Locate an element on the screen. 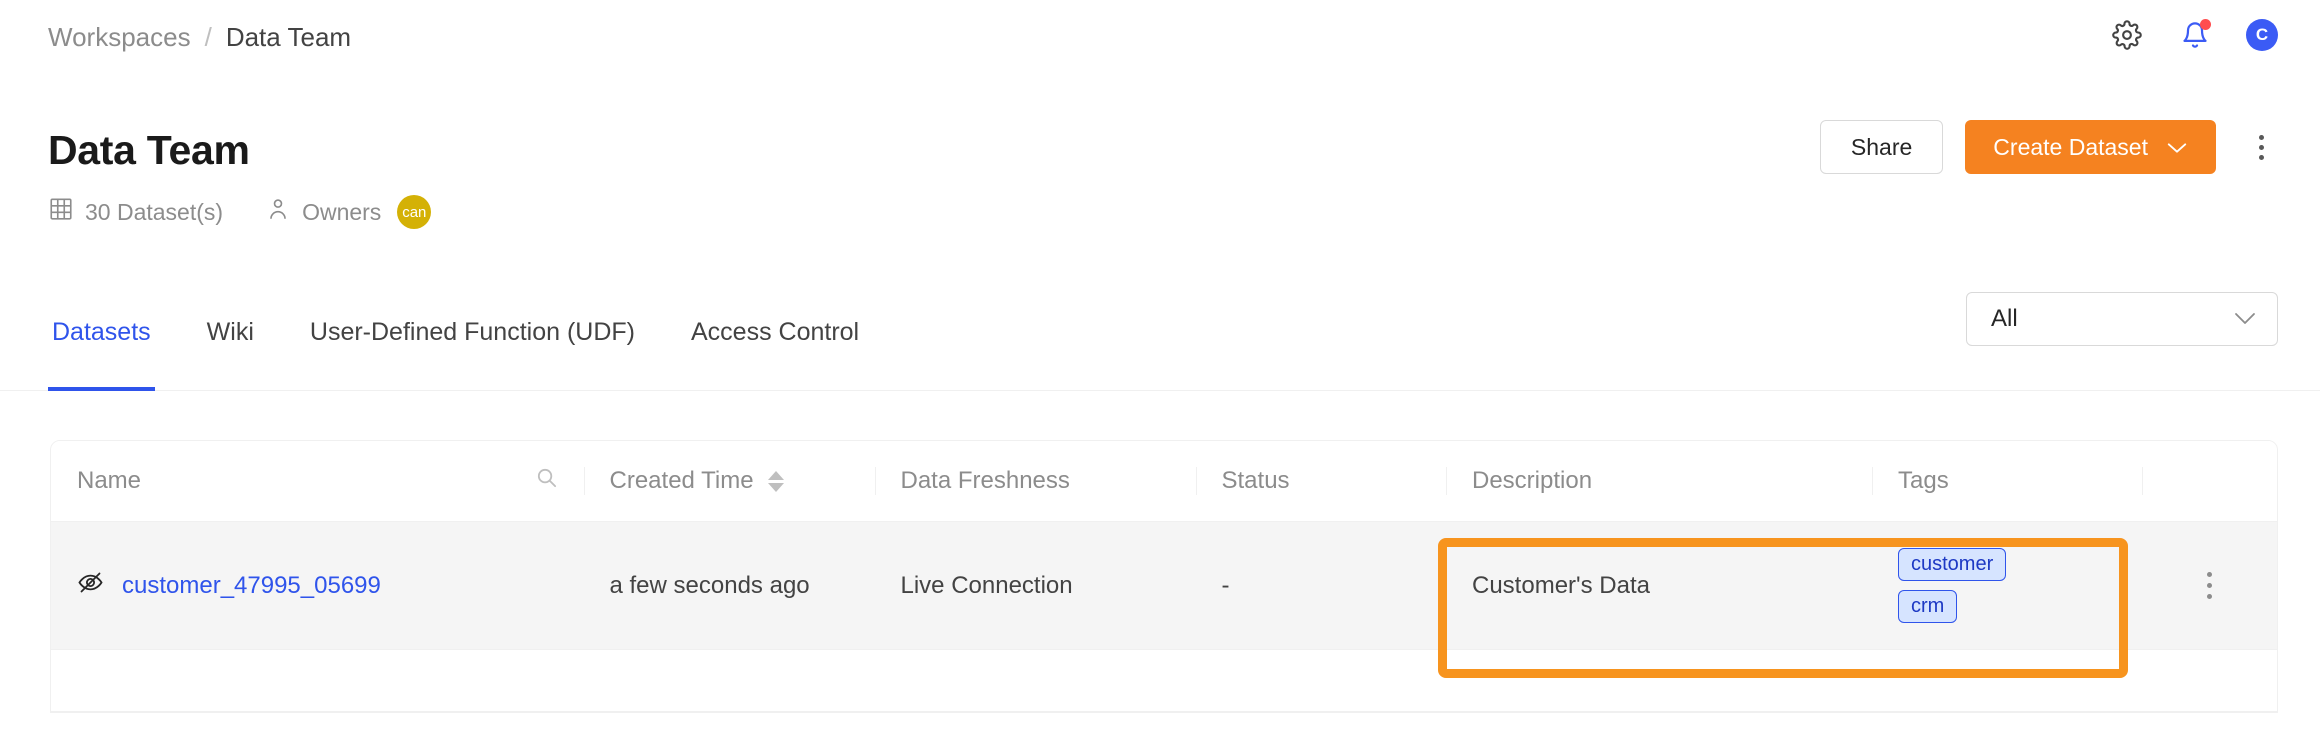 Image resolution: width=2320 pixels, height=746 pixels. topbar-actions: C is located at coordinates (2194, 35).